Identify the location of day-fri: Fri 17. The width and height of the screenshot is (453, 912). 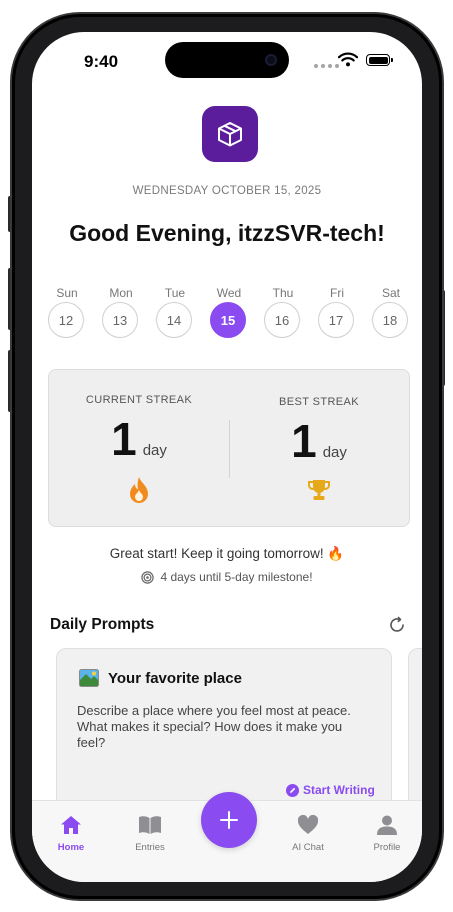
(337, 312).